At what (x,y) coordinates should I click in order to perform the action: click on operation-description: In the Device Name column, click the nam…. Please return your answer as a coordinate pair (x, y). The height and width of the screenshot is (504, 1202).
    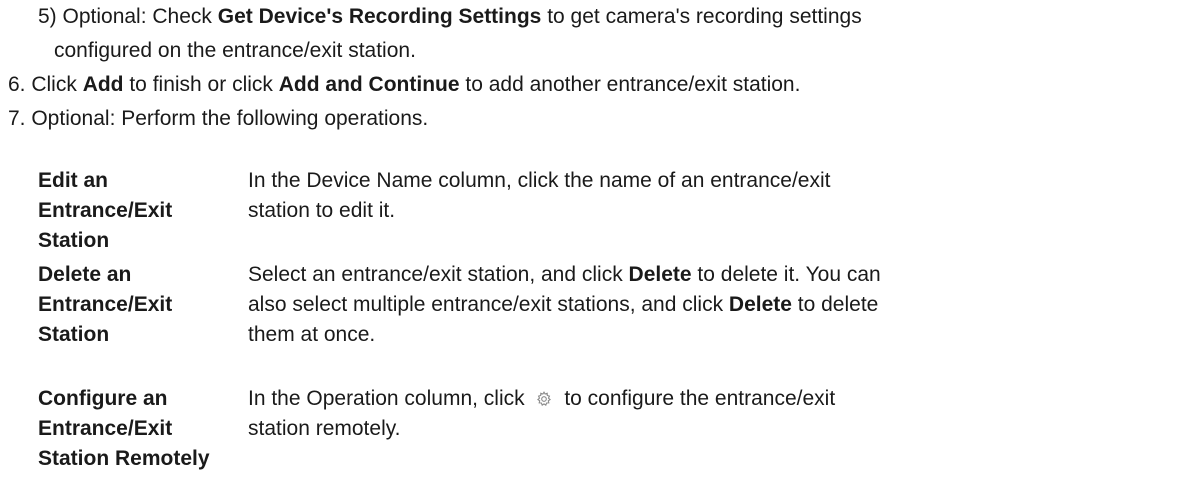
    Looking at the image, I should click on (718, 196).